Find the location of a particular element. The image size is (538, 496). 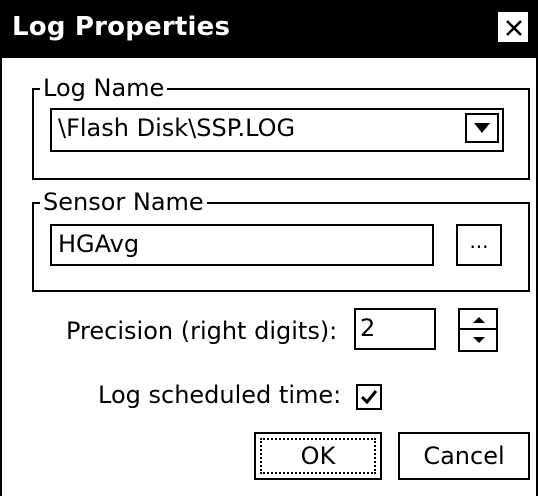

caret-down-icon is located at coordinates (479, 340).